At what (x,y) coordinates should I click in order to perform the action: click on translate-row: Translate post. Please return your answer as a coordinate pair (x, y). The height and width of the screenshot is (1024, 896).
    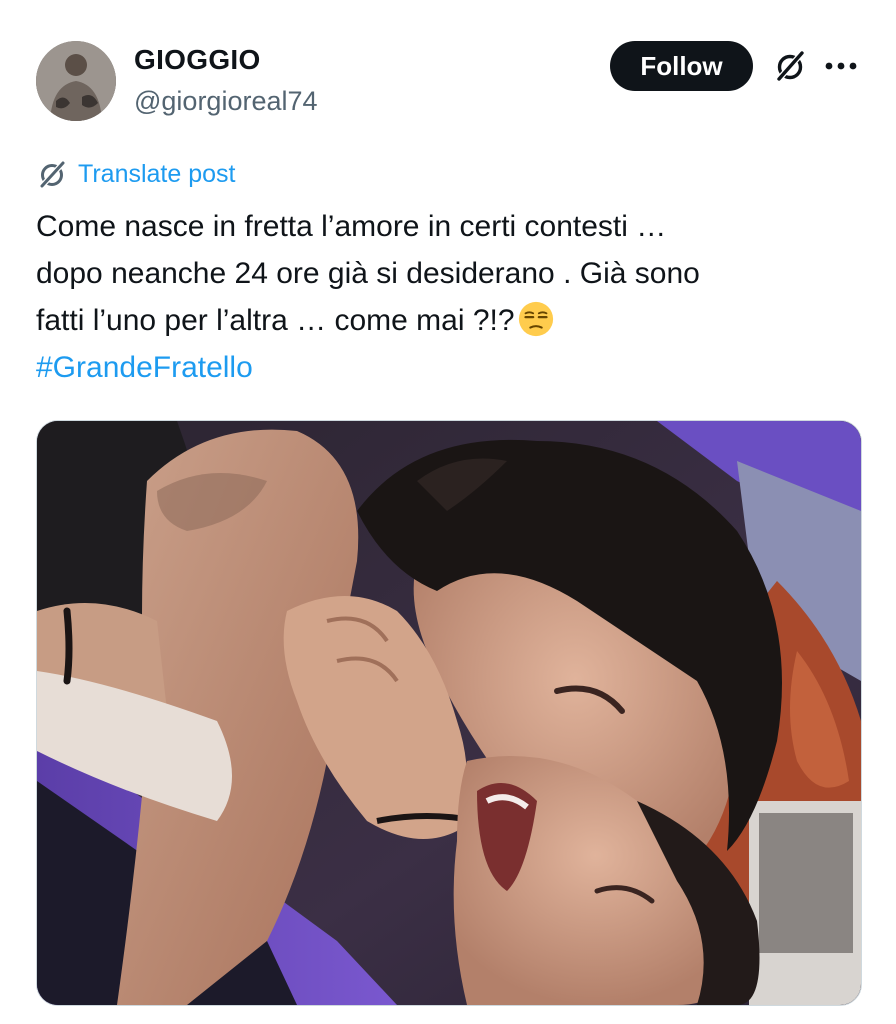
    Looking at the image, I should click on (135, 174).